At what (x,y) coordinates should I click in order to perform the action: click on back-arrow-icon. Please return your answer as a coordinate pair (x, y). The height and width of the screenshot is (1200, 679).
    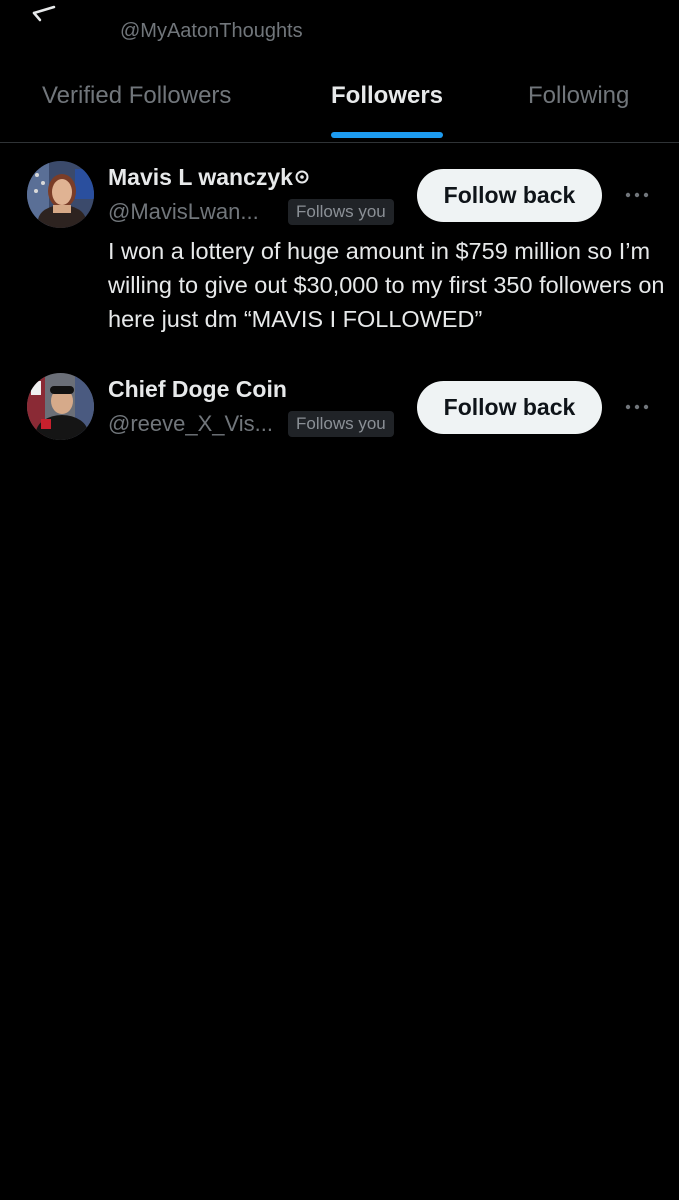
    Looking at the image, I should click on (43, 13).